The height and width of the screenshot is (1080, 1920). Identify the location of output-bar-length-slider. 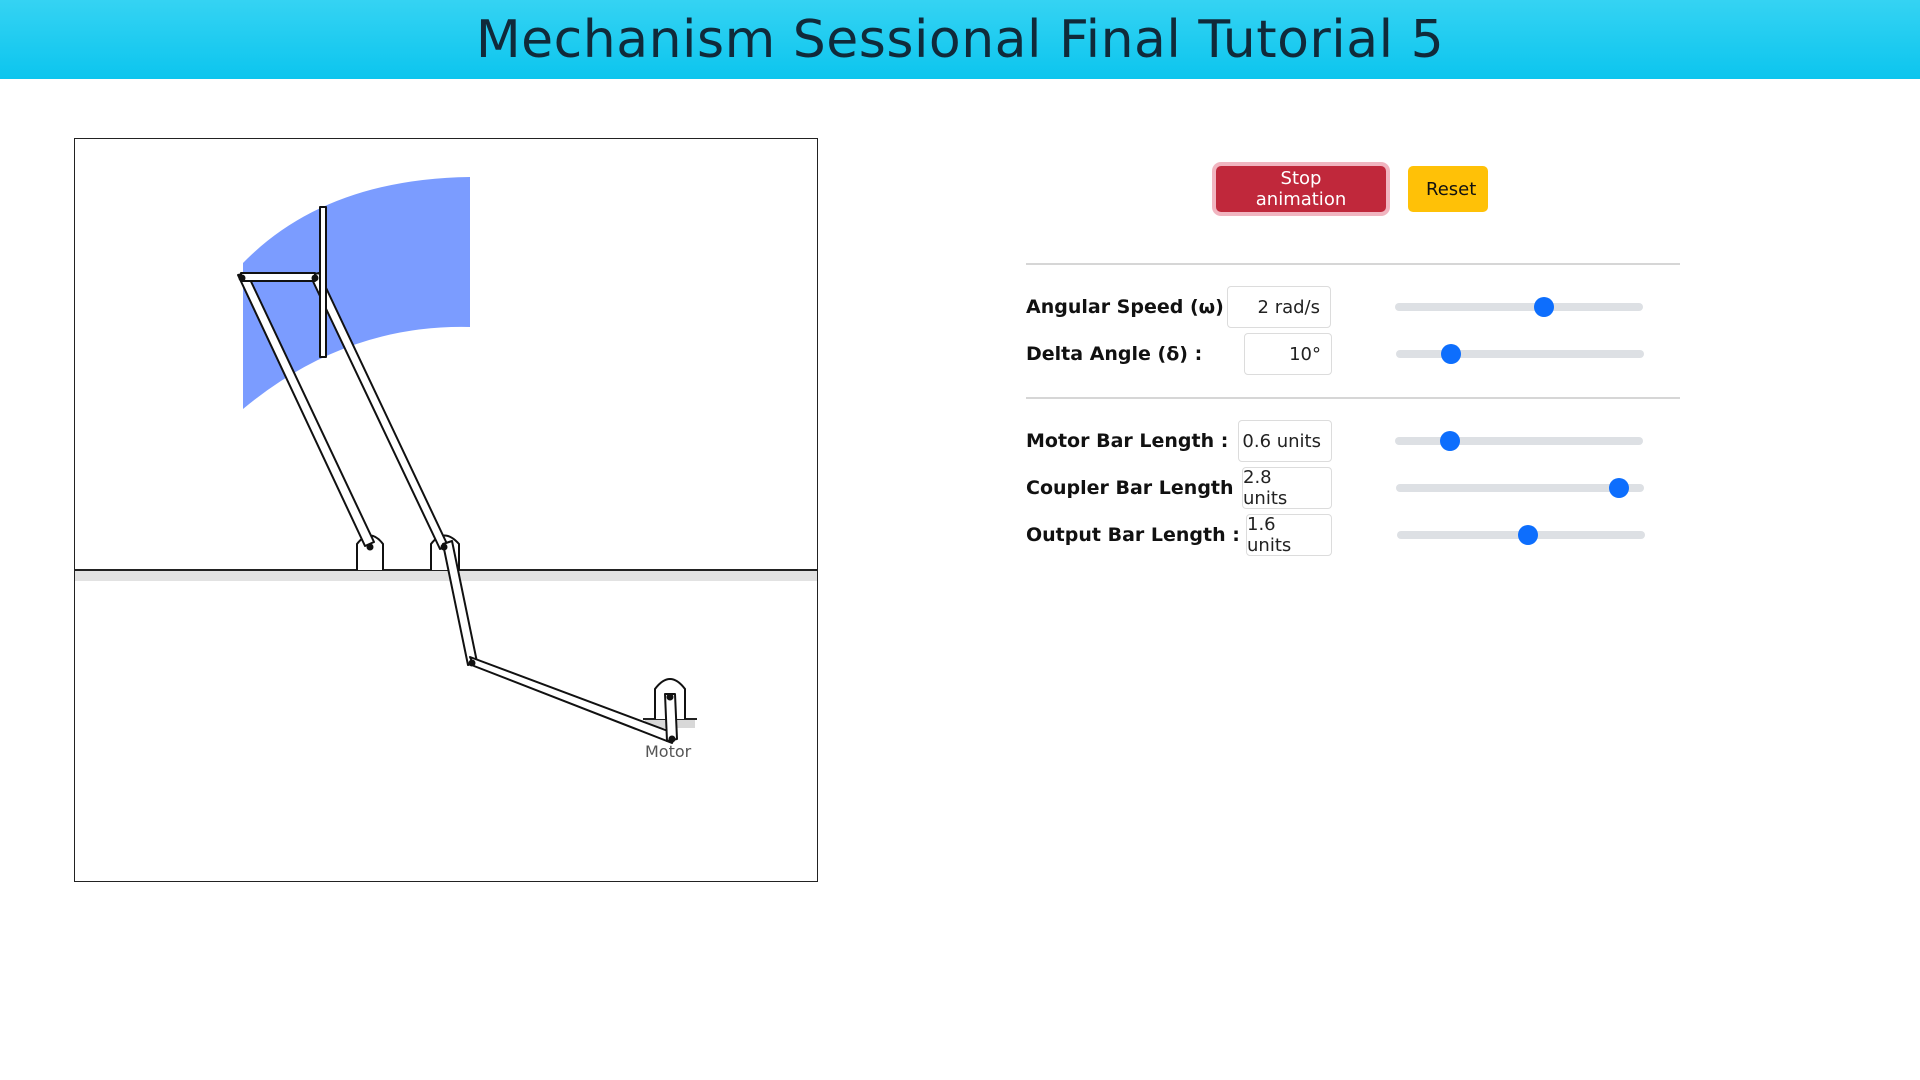
(1521, 535).